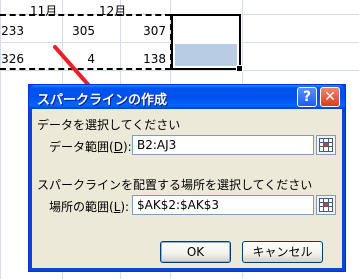  I want to click on dialog-title: スパークラインの作成, so click(102, 100).